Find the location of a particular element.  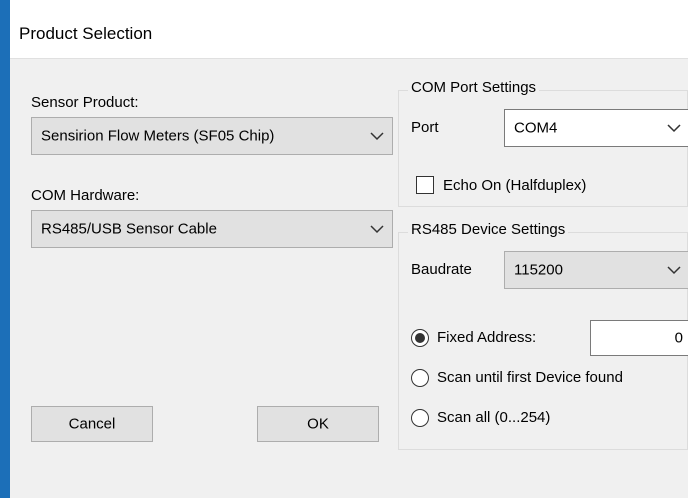

com-hardware-label: COM Hardware: is located at coordinates (85, 195).